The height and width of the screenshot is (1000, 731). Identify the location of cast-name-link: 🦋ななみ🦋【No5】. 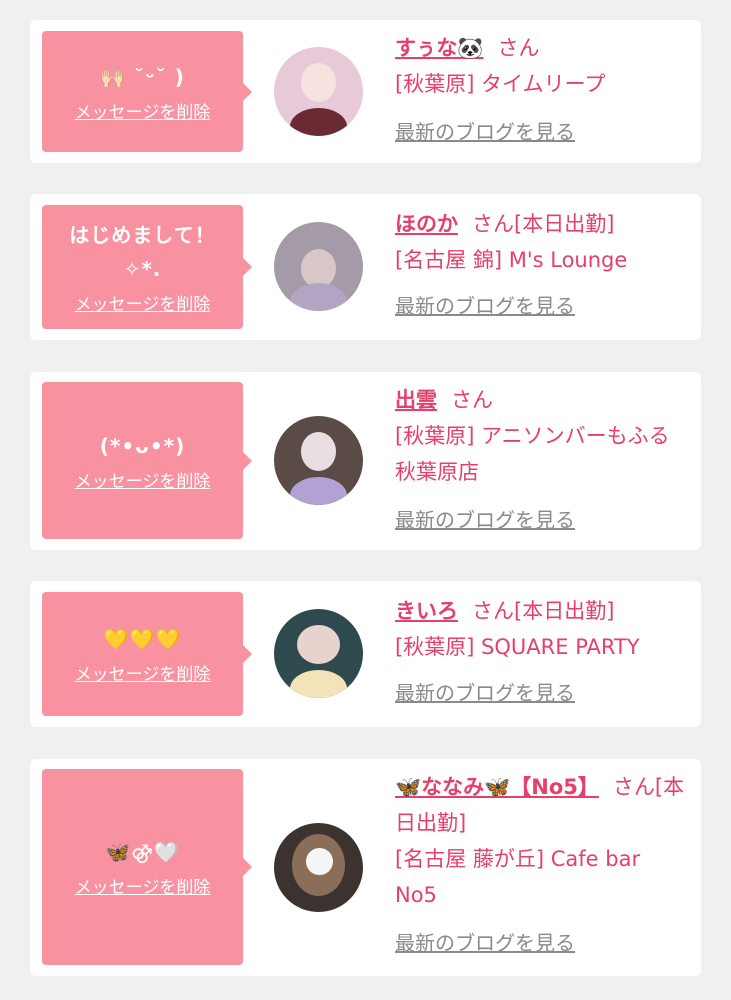
(497, 787).